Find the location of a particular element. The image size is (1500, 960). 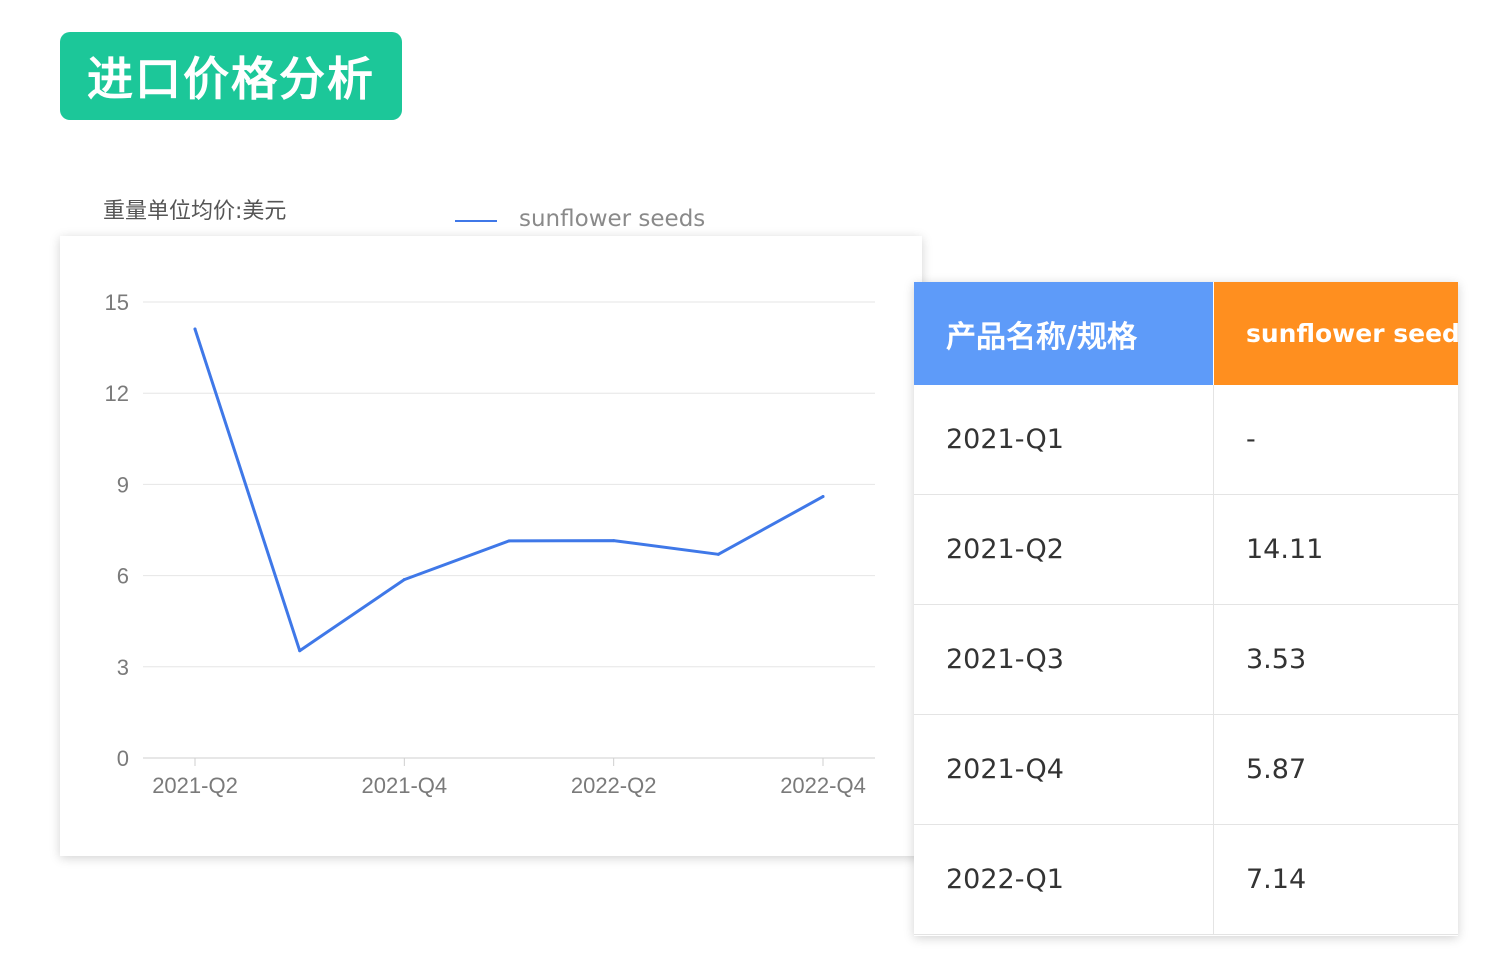

header-product-name: 产品名称/规格 is located at coordinates (1064, 333).